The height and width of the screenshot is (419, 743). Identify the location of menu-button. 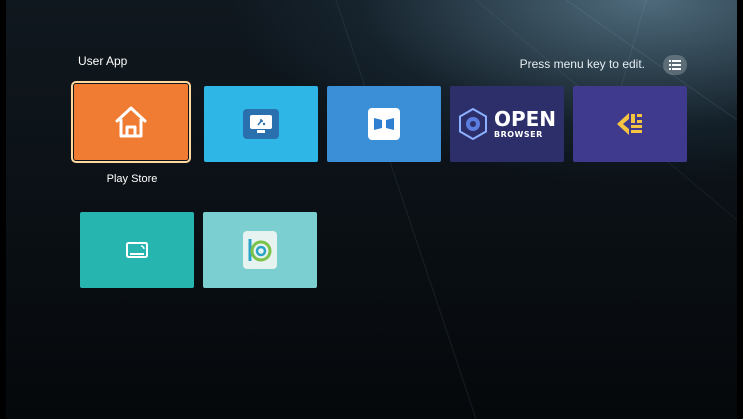
(675, 65).